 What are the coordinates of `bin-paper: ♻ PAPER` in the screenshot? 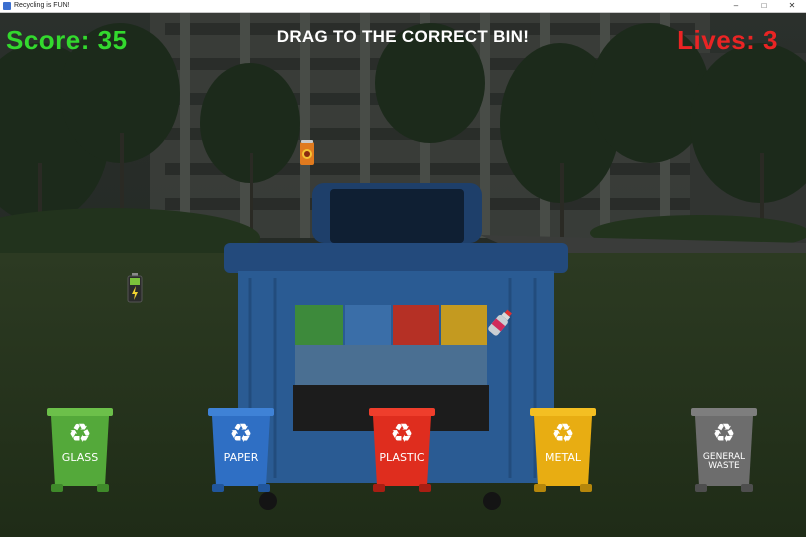 It's located at (241, 450).